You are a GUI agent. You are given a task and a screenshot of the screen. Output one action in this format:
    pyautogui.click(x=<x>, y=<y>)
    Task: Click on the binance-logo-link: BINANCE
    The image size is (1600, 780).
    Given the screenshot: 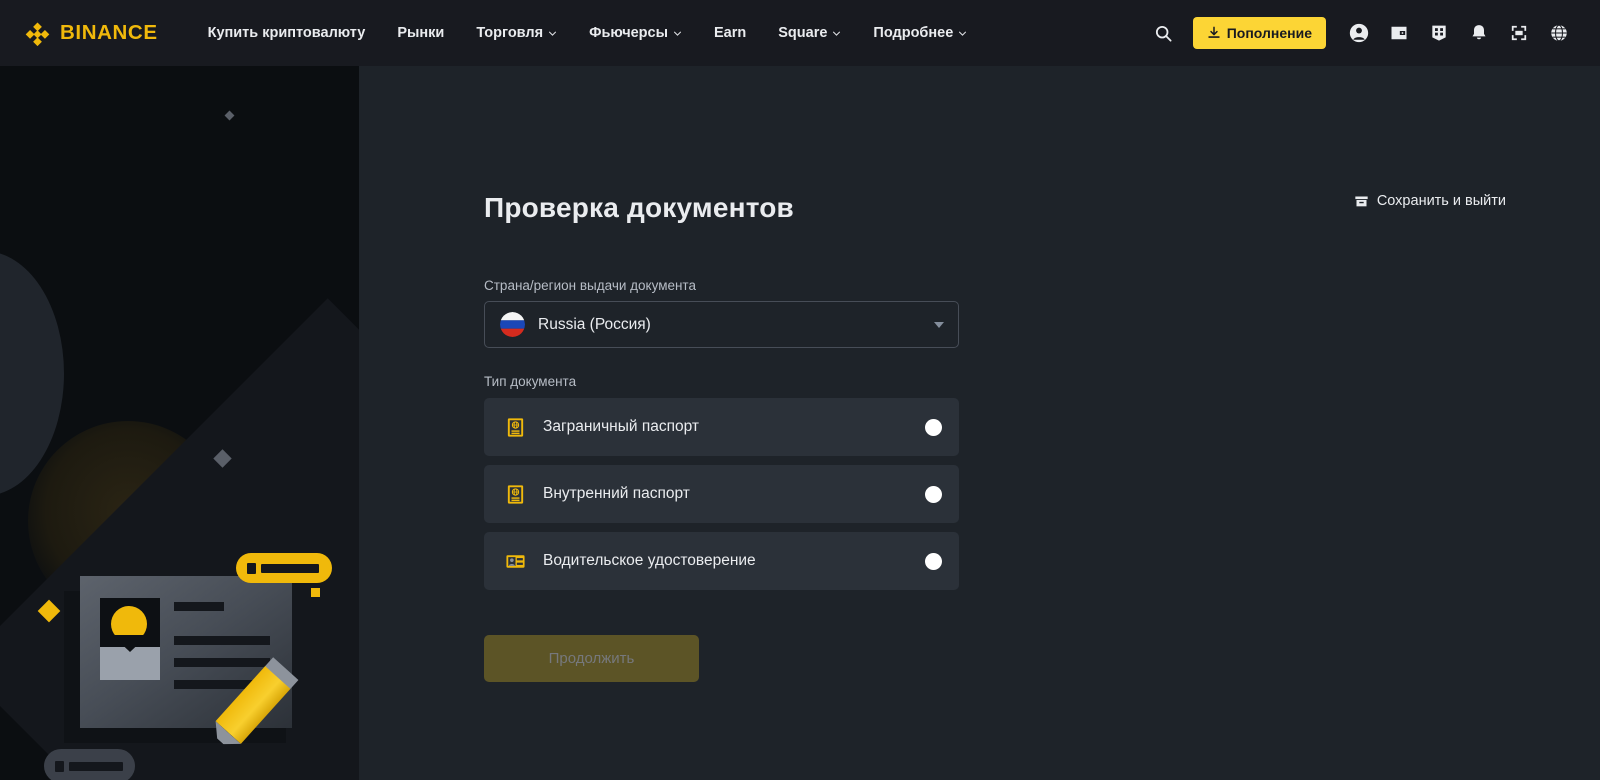 What is the action you would take?
    pyautogui.click(x=91, y=33)
    